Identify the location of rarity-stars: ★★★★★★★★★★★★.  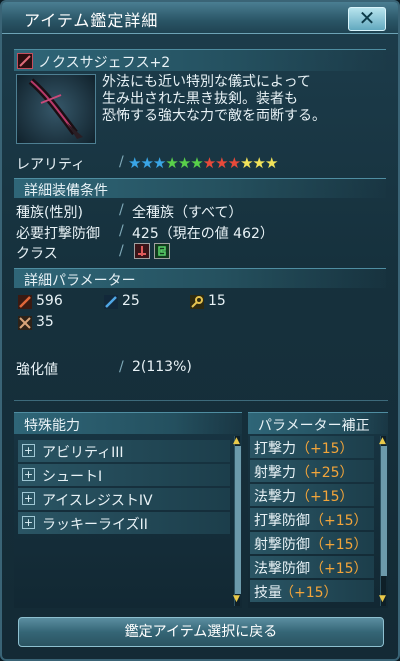
(203, 163).